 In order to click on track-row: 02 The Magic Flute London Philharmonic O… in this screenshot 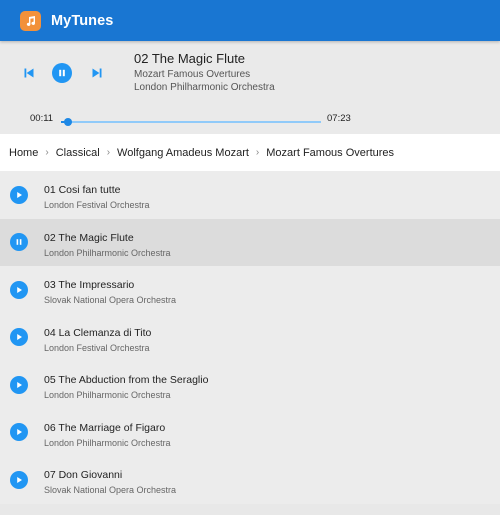, I will do `click(250, 242)`.